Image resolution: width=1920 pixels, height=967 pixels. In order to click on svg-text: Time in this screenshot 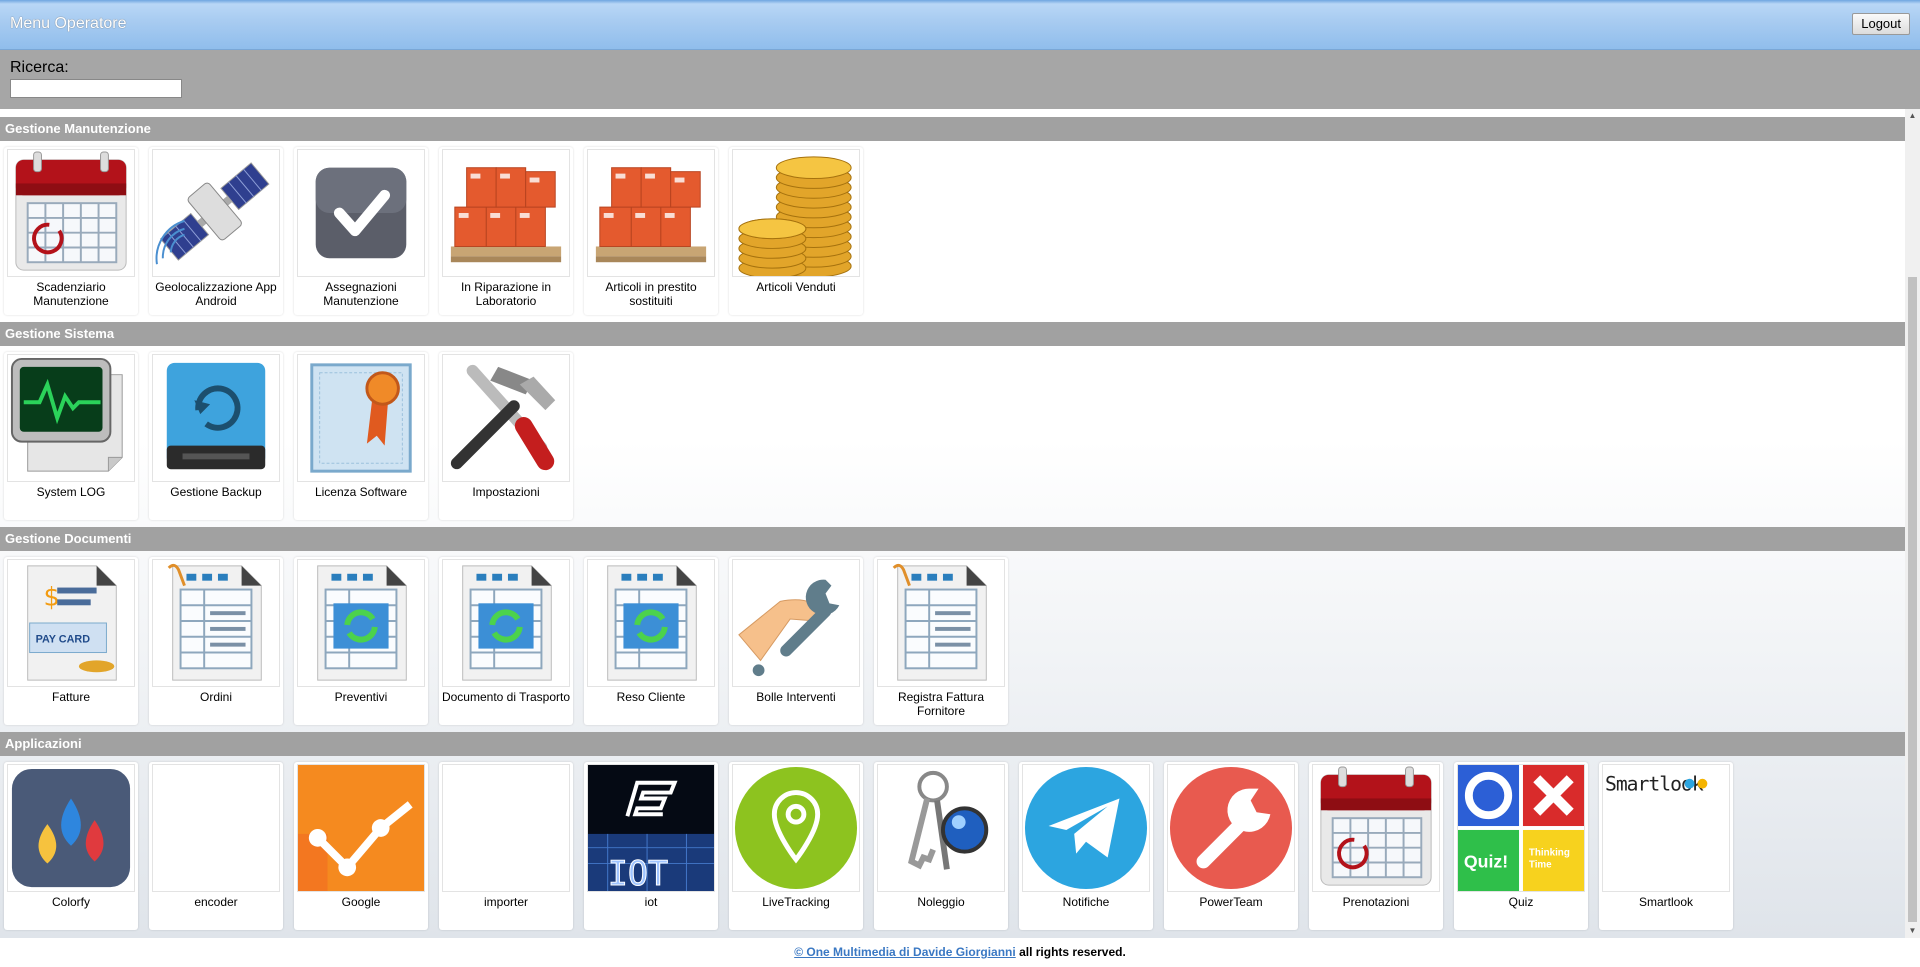, I will do `click(1540, 864)`.